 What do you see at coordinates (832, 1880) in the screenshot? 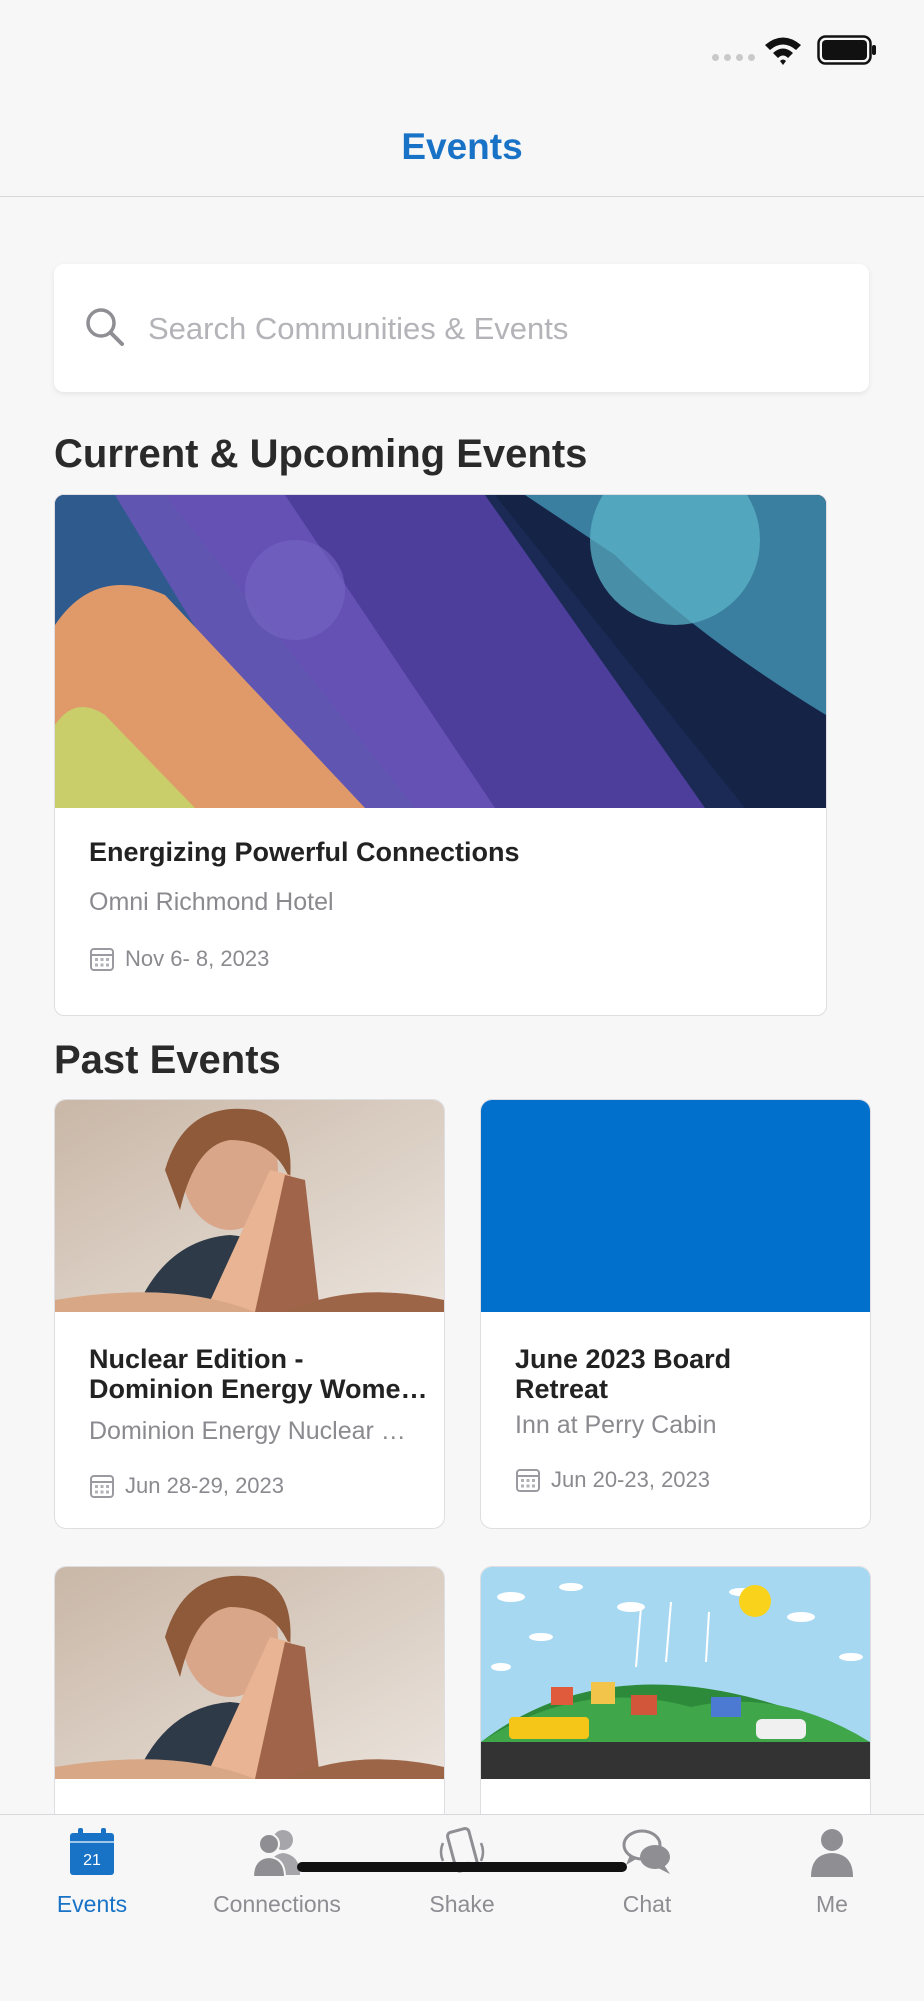
I see `tab-me: Me` at bounding box center [832, 1880].